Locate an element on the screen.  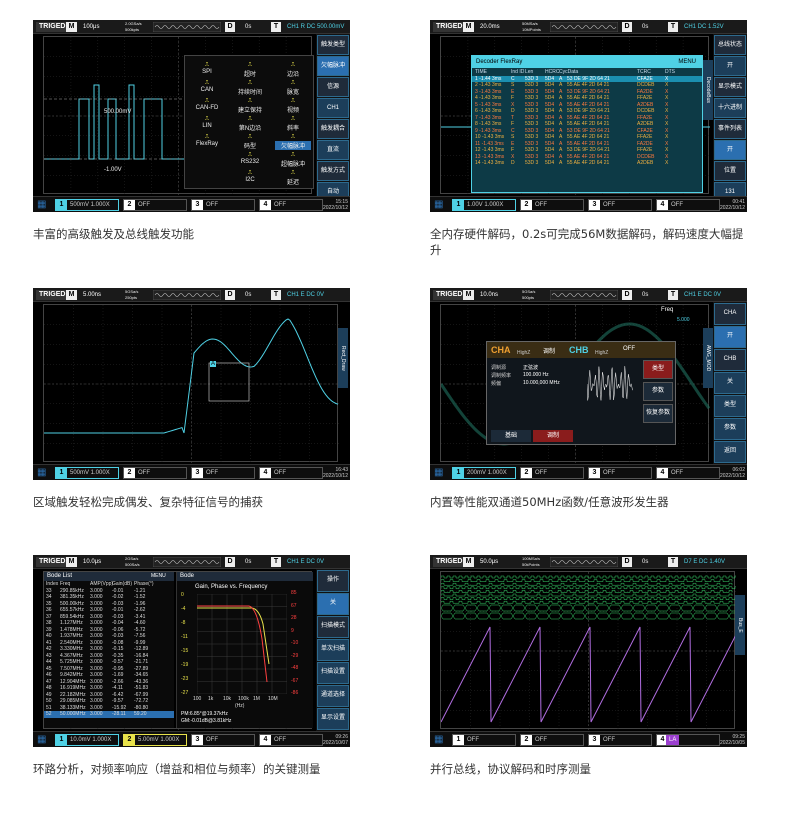
channel-1-button: 1 200mV 1.000X is located at coordinates (484, 473).